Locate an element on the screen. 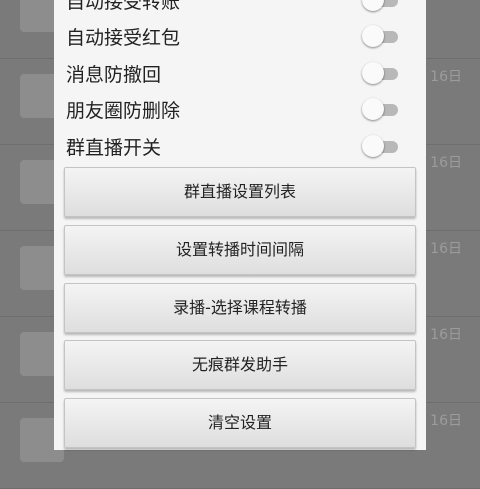 The image size is (480, 489). switch-row-group-live: 群直播开关 is located at coordinates (240, 146).